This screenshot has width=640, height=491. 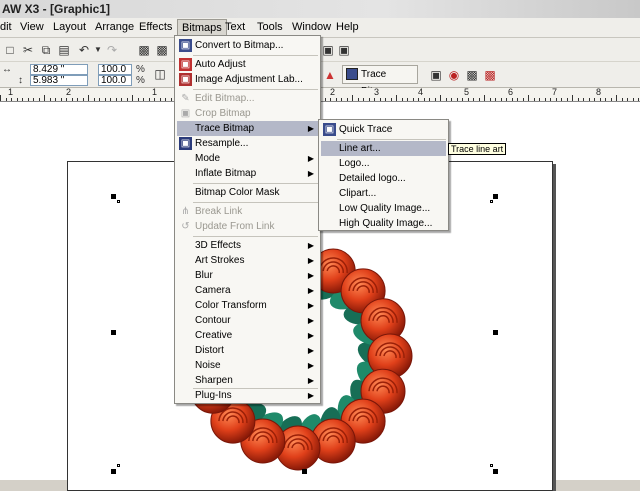 What do you see at coordinates (247, 245) in the screenshot?
I see `menu-item-3d-effects: 3D Effects ▶` at bounding box center [247, 245].